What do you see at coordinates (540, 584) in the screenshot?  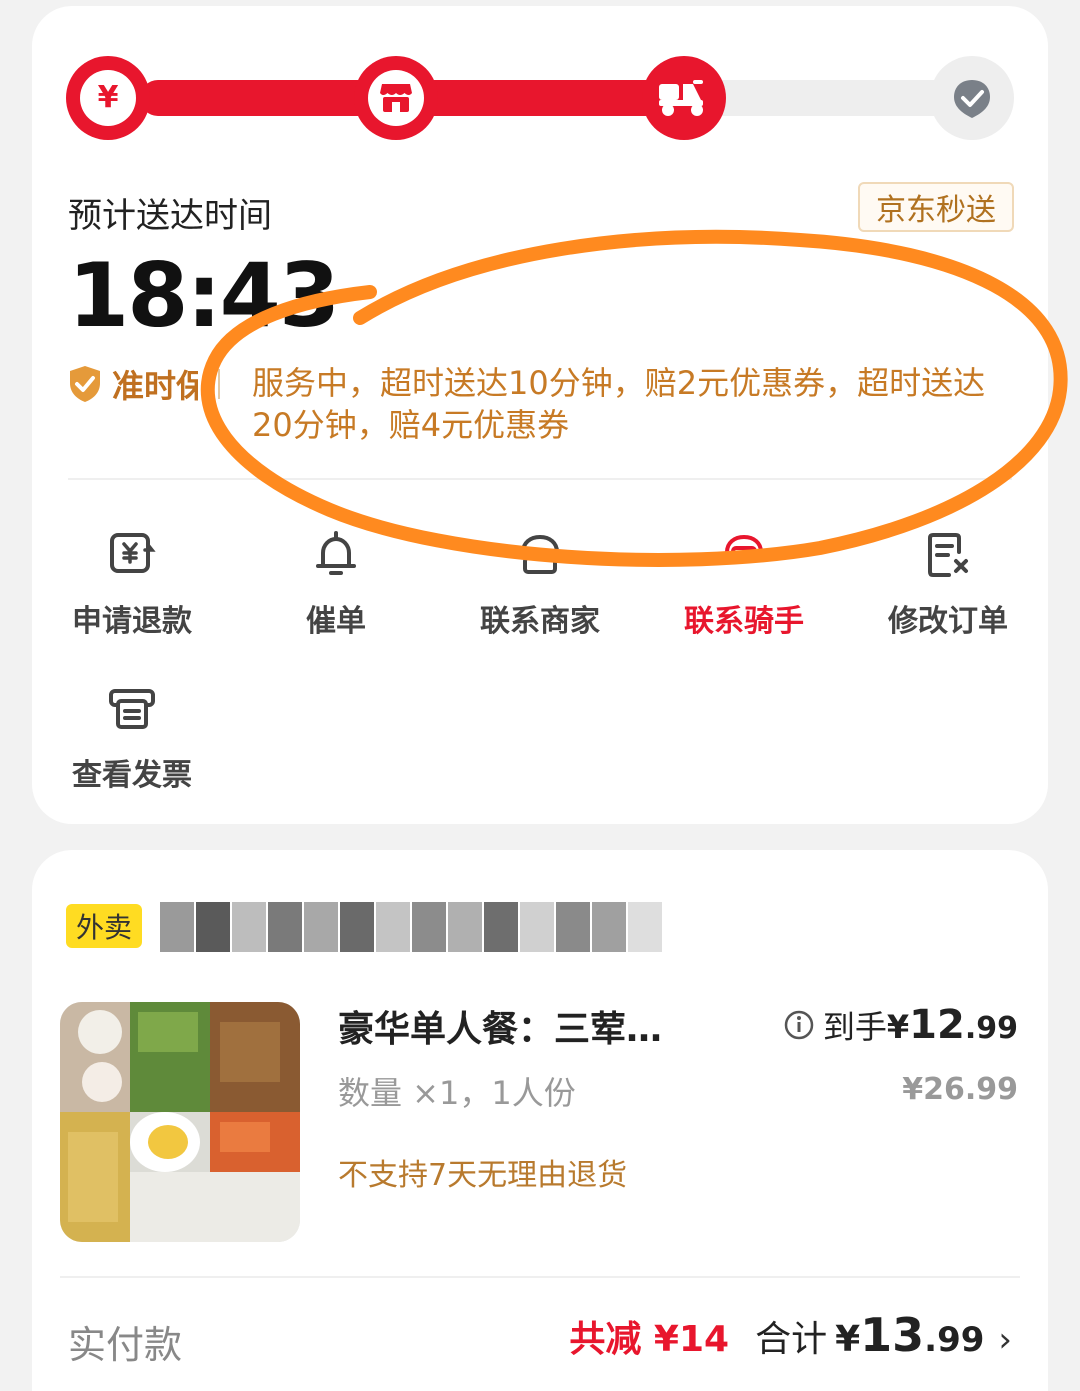 I see `action-contact-merchant: 联系商家` at bounding box center [540, 584].